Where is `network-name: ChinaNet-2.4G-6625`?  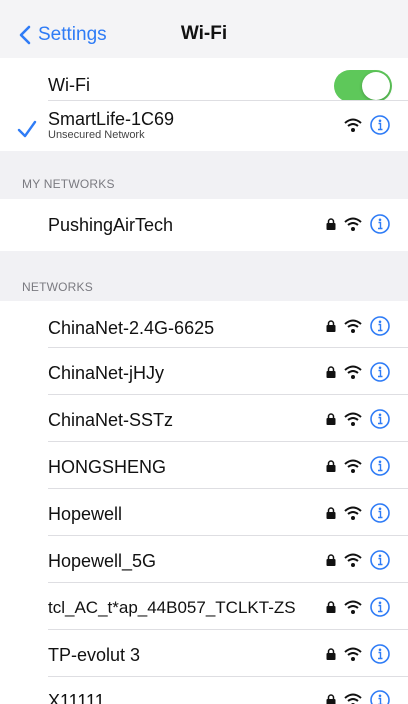
network-name: ChinaNet-2.4G-6625 is located at coordinates (131, 328).